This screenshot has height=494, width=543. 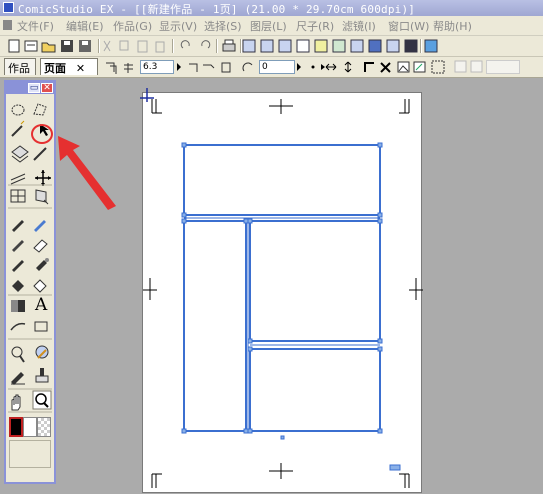 What do you see at coordinates (268, 26) in the screenshot?
I see `menu-layer: 图层(L)` at bounding box center [268, 26].